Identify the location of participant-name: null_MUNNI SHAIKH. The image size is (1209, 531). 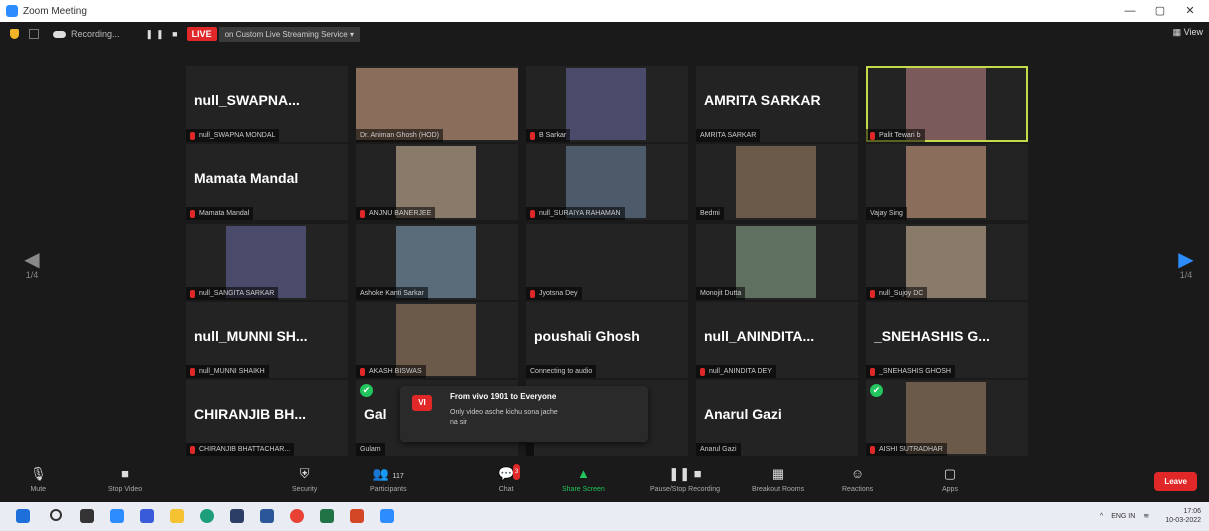
(232, 371).